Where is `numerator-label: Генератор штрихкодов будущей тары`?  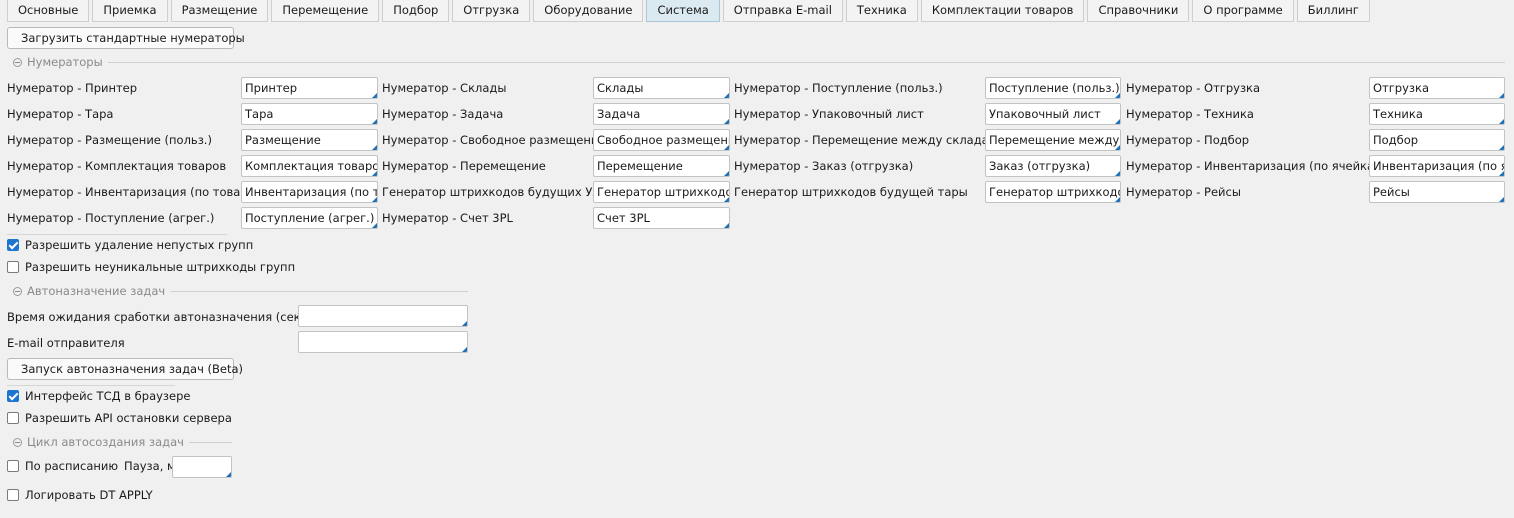
numerator-label: Генератор штрихкодов будущей тары is located at coordinates (851, 192).